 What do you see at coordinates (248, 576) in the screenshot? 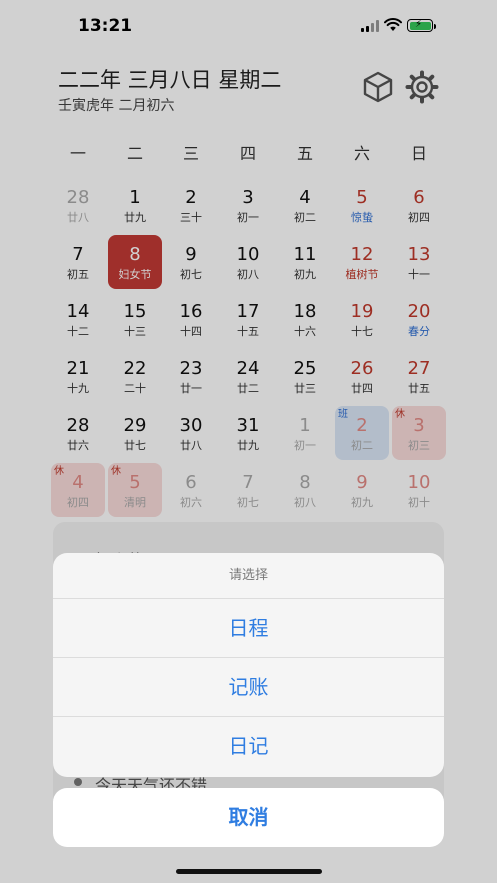
I see `action-sheet-title: 请选择` at bounding box center [248, 576].